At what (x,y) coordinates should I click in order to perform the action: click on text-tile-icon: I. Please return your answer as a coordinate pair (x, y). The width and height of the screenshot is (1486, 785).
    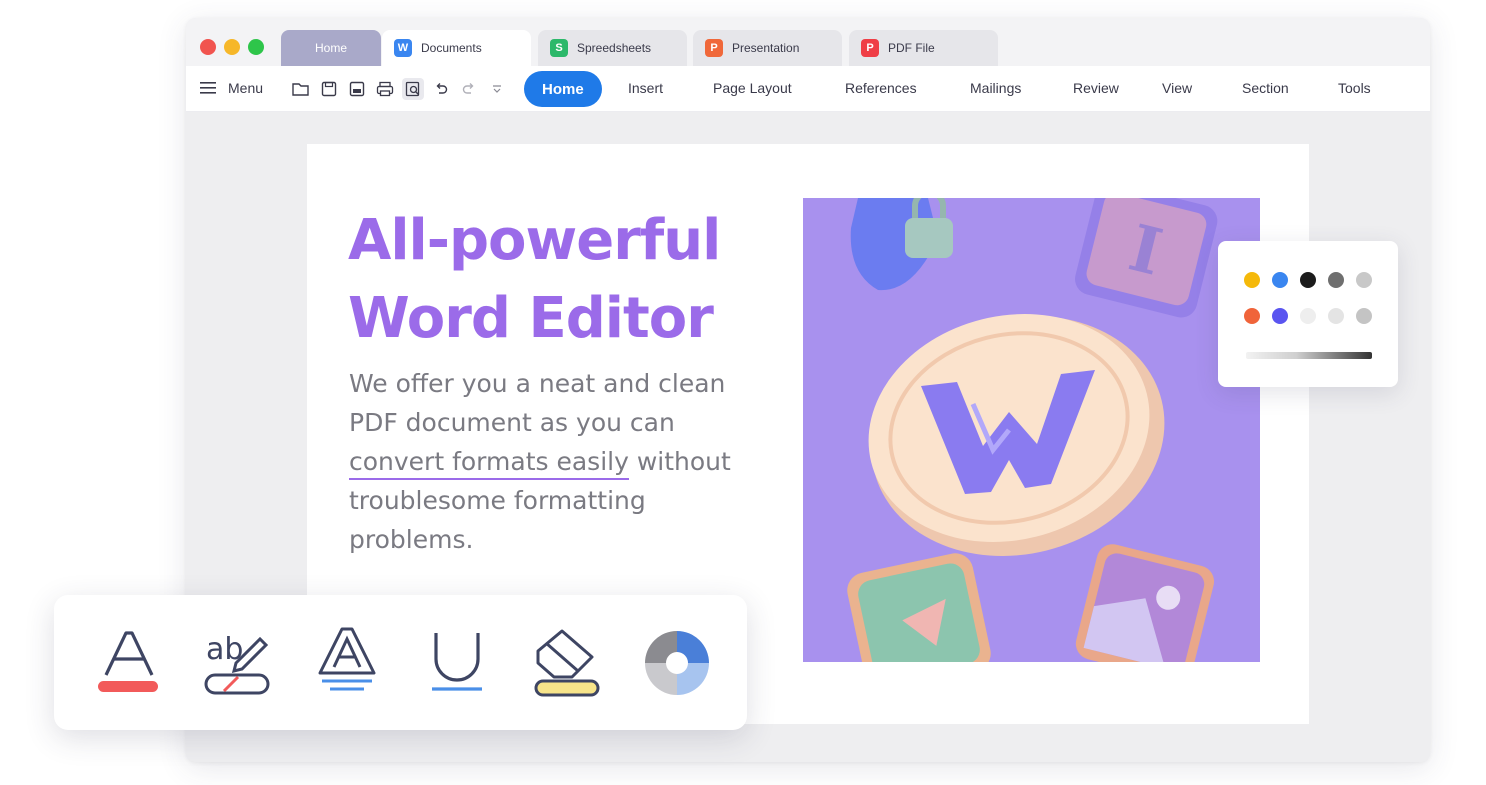
    Looking at the image, I should click on (1146, 258).